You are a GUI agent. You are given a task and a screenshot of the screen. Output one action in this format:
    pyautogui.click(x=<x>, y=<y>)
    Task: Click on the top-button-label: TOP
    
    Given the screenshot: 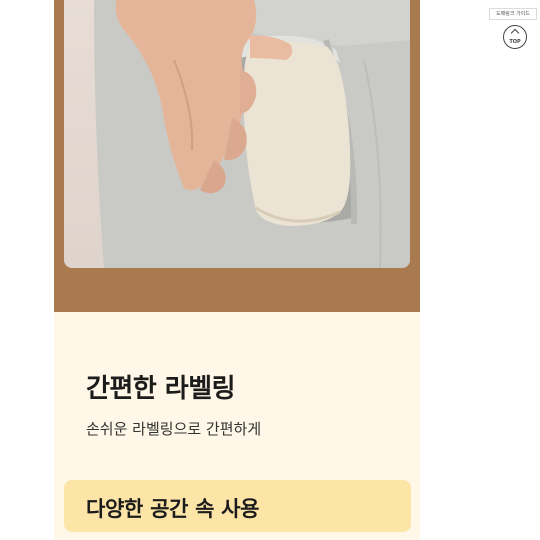 What is the action you would take?
    pyautogui.click(x=515, y=42)
    